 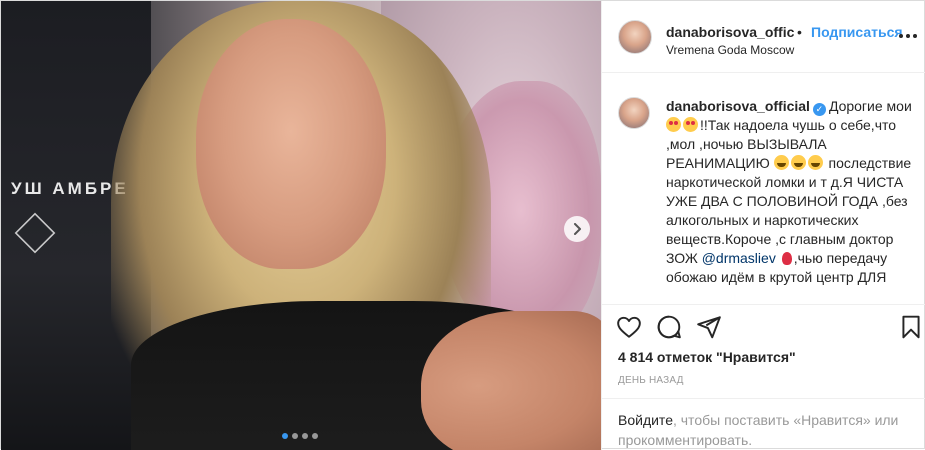 What do you see at coordinates (635, 37) in the screenshot?
I see `avatar` at bounding box center [635, 37].